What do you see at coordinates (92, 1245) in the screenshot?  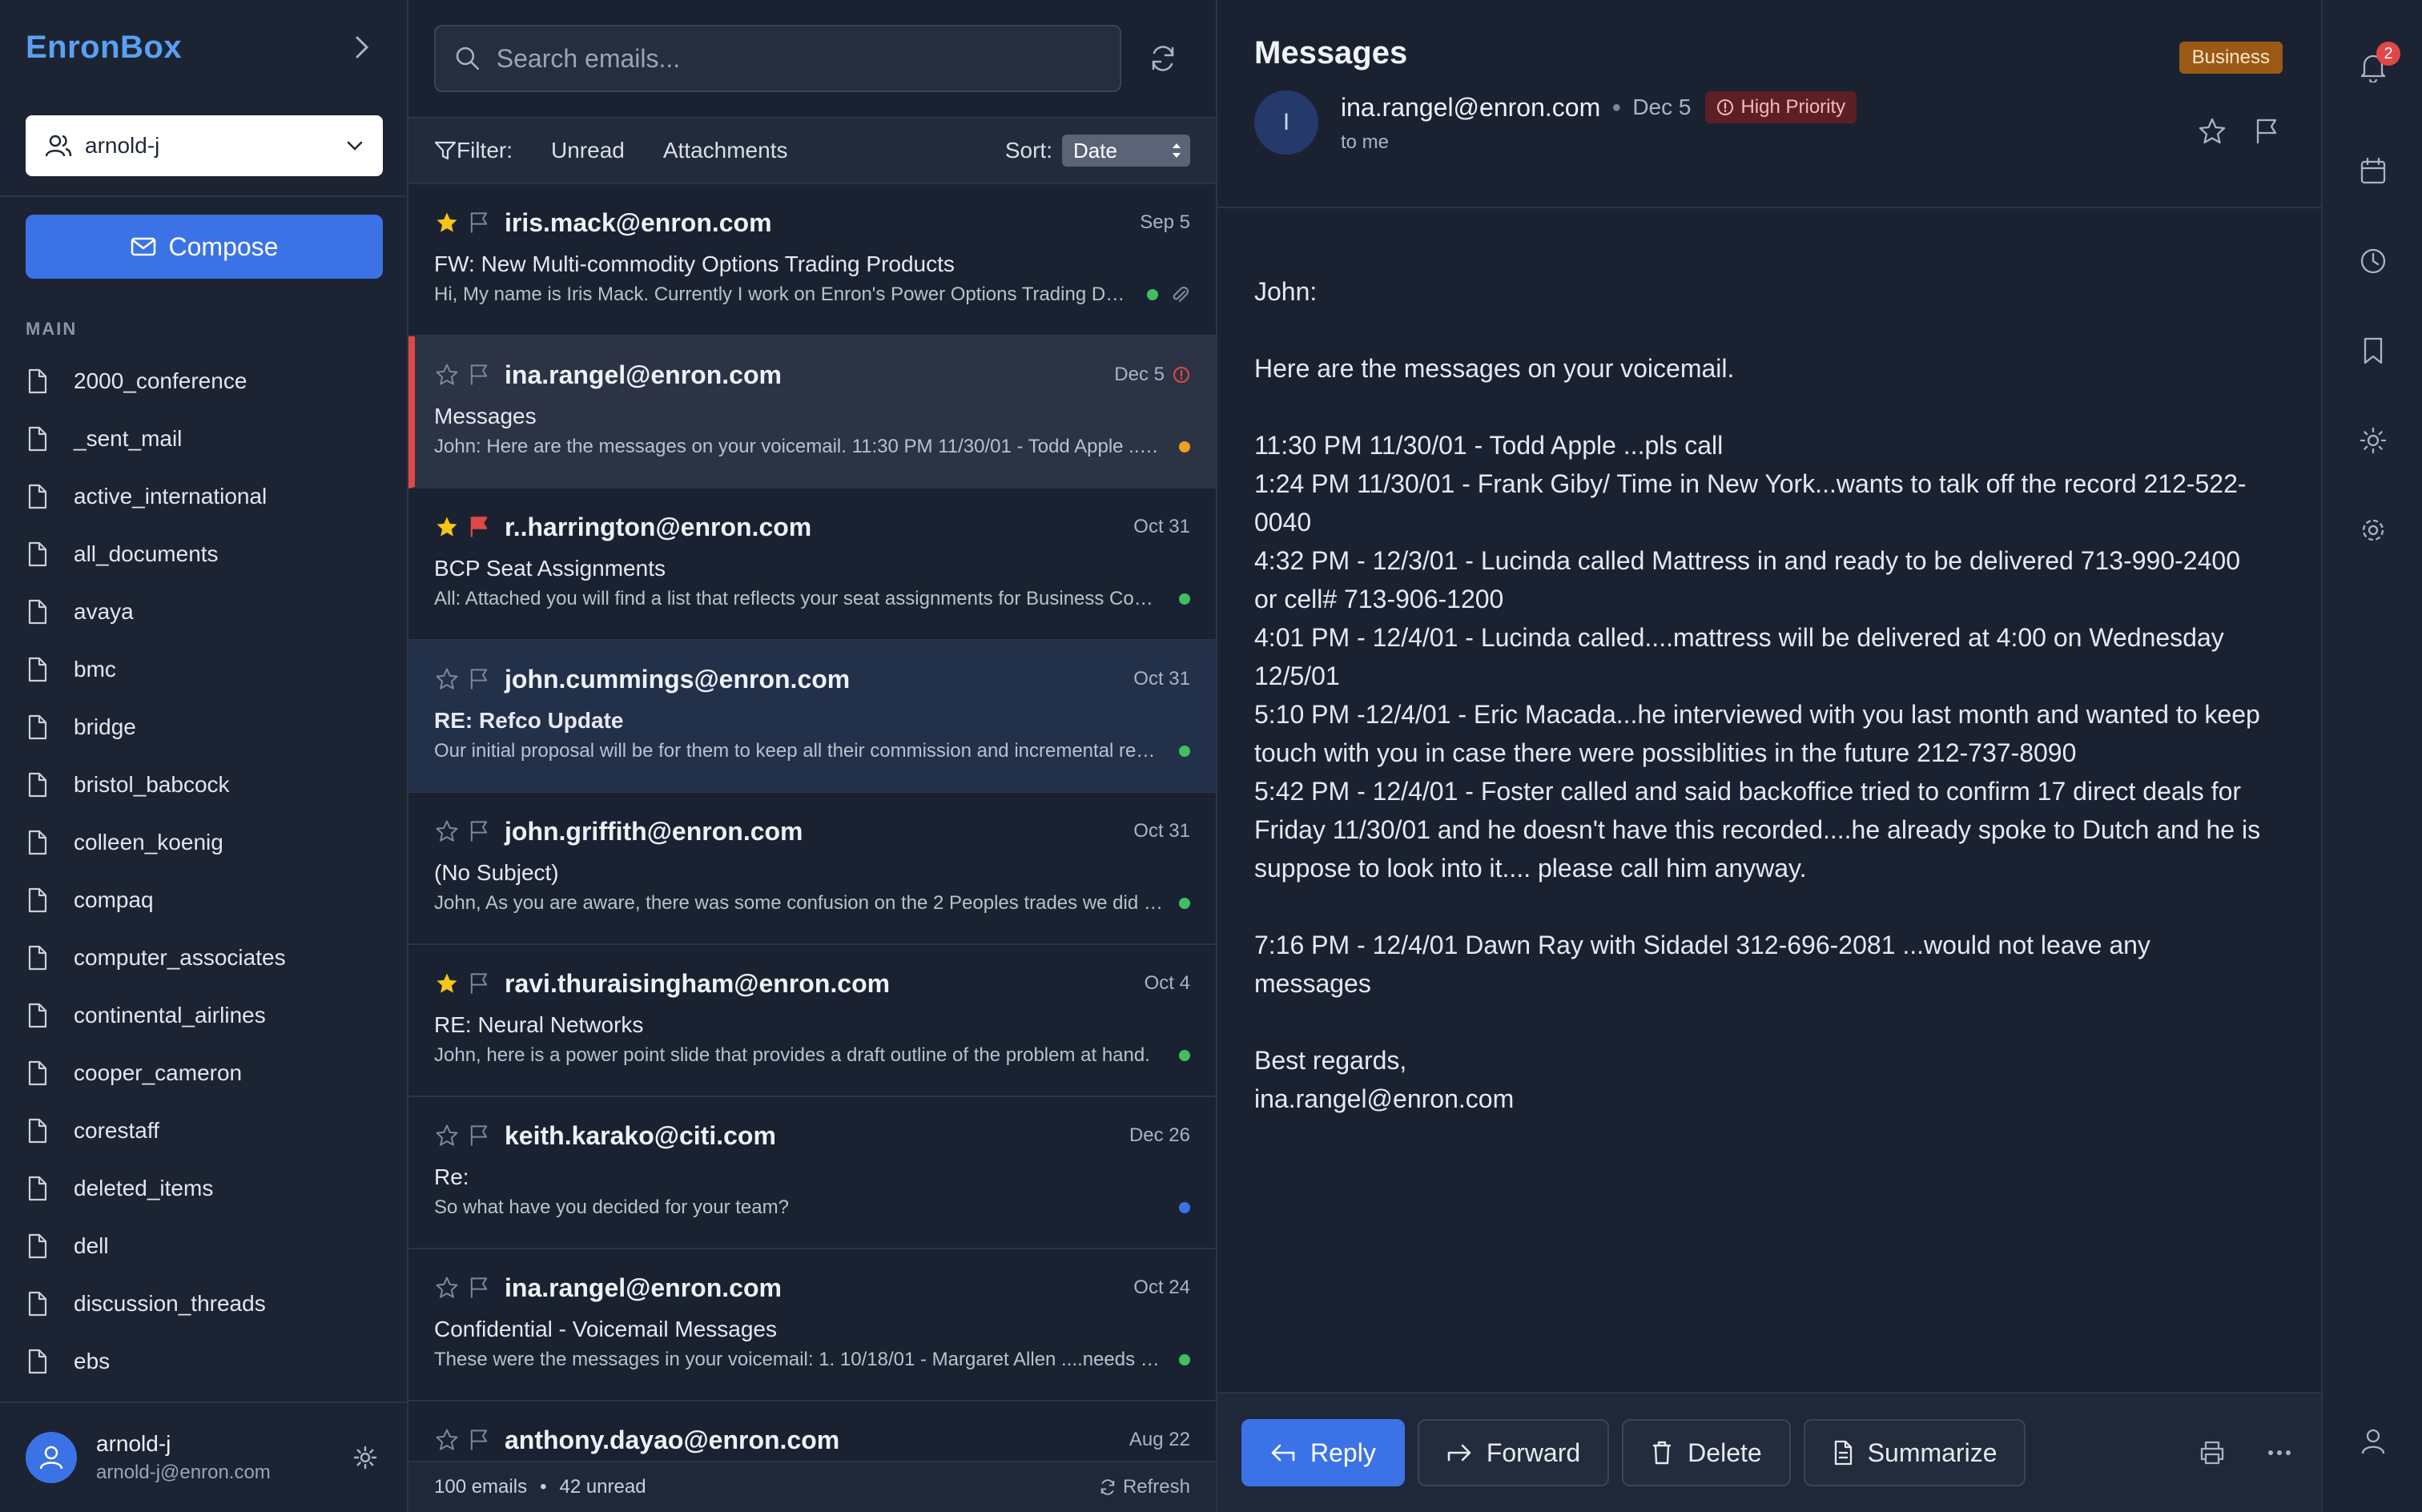 I see `folder-label: dell` at bounding box center [92, 1245].